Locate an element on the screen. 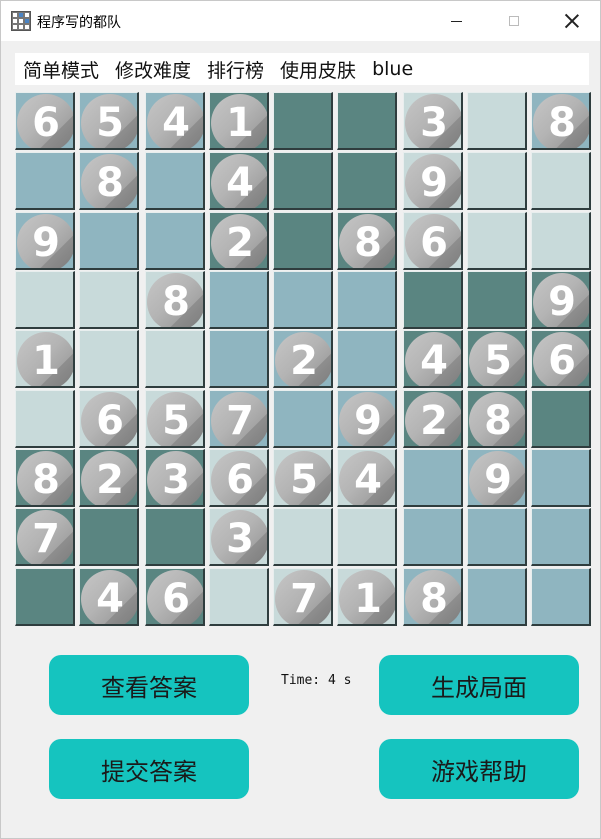  minimize-button is located at coordinates (456, 21).